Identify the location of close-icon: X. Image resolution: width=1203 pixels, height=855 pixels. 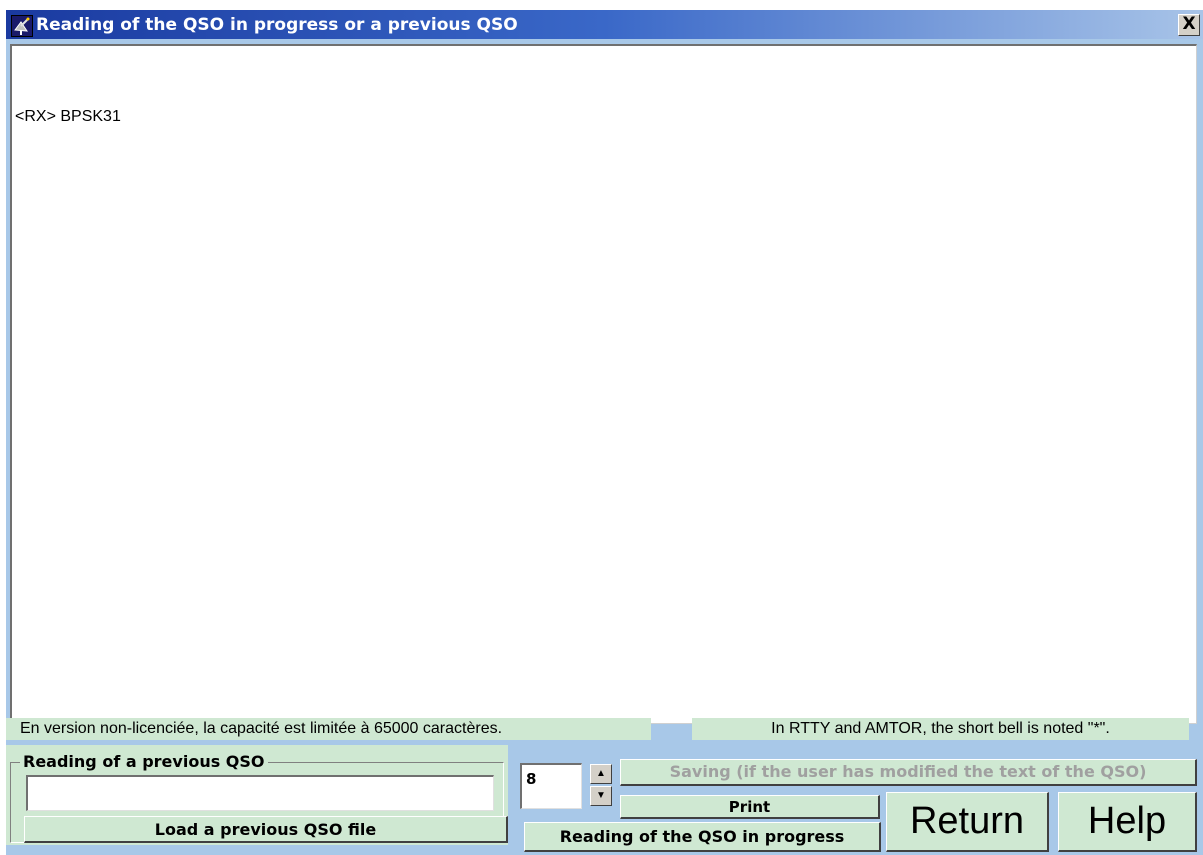
(1189, 24).